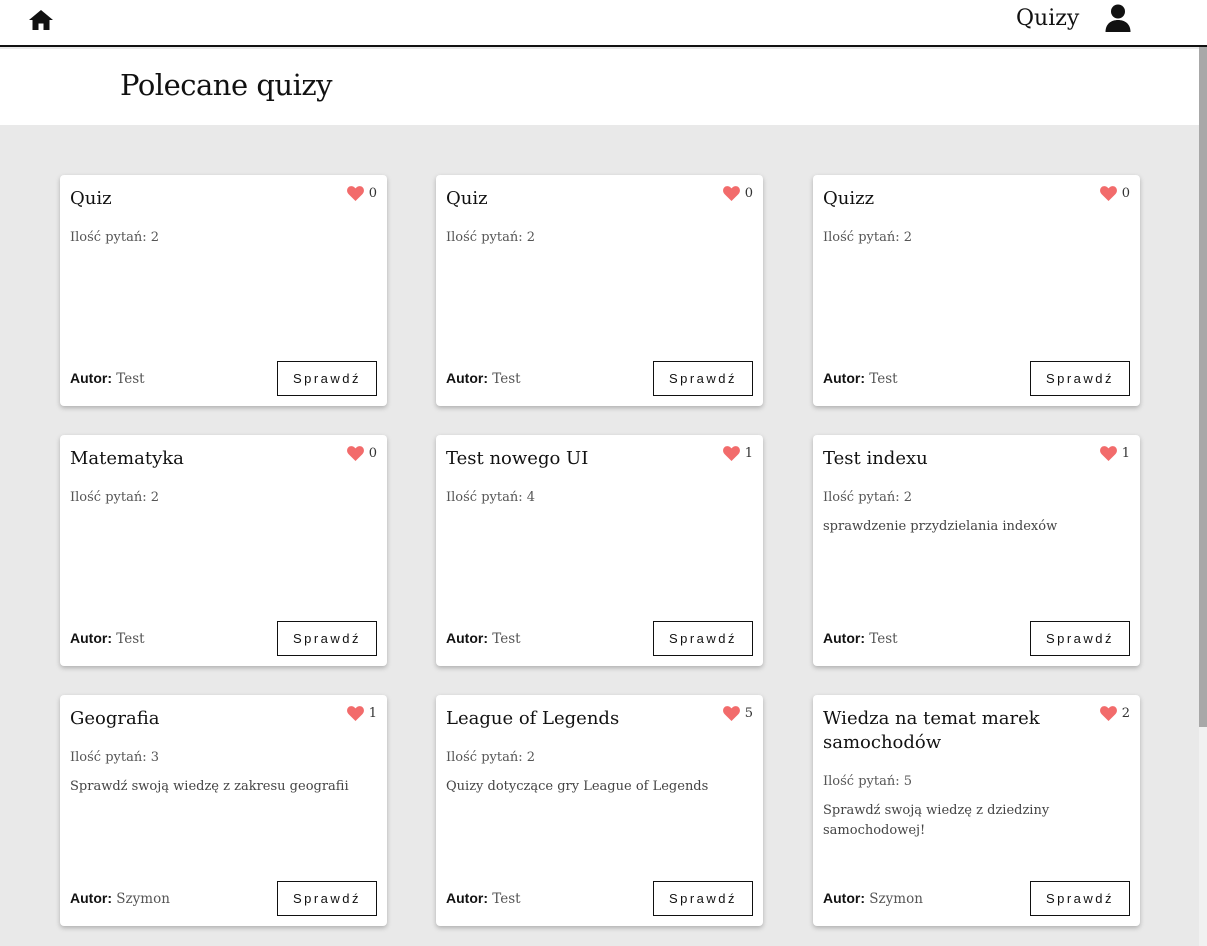  I want to click on nav-quizy-link: Quizy, so click(1047, 18).